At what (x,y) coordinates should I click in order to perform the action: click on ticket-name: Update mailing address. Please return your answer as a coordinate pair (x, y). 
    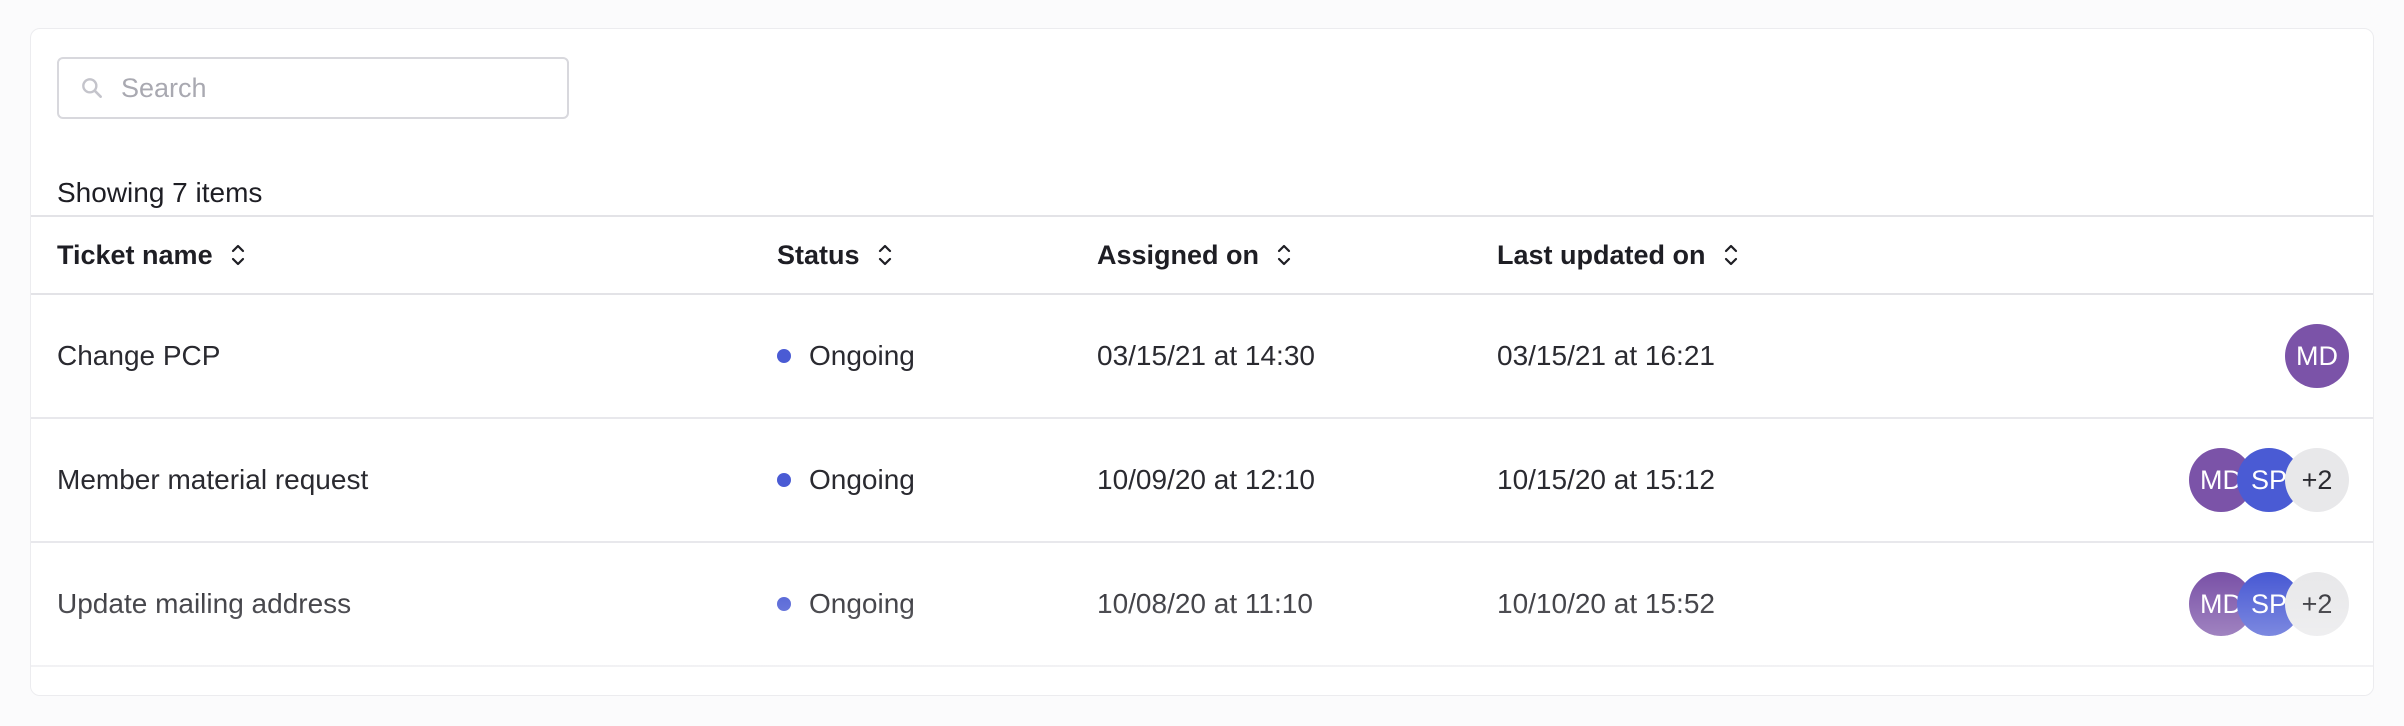
    Looking at the image, I should click on (204, 604).